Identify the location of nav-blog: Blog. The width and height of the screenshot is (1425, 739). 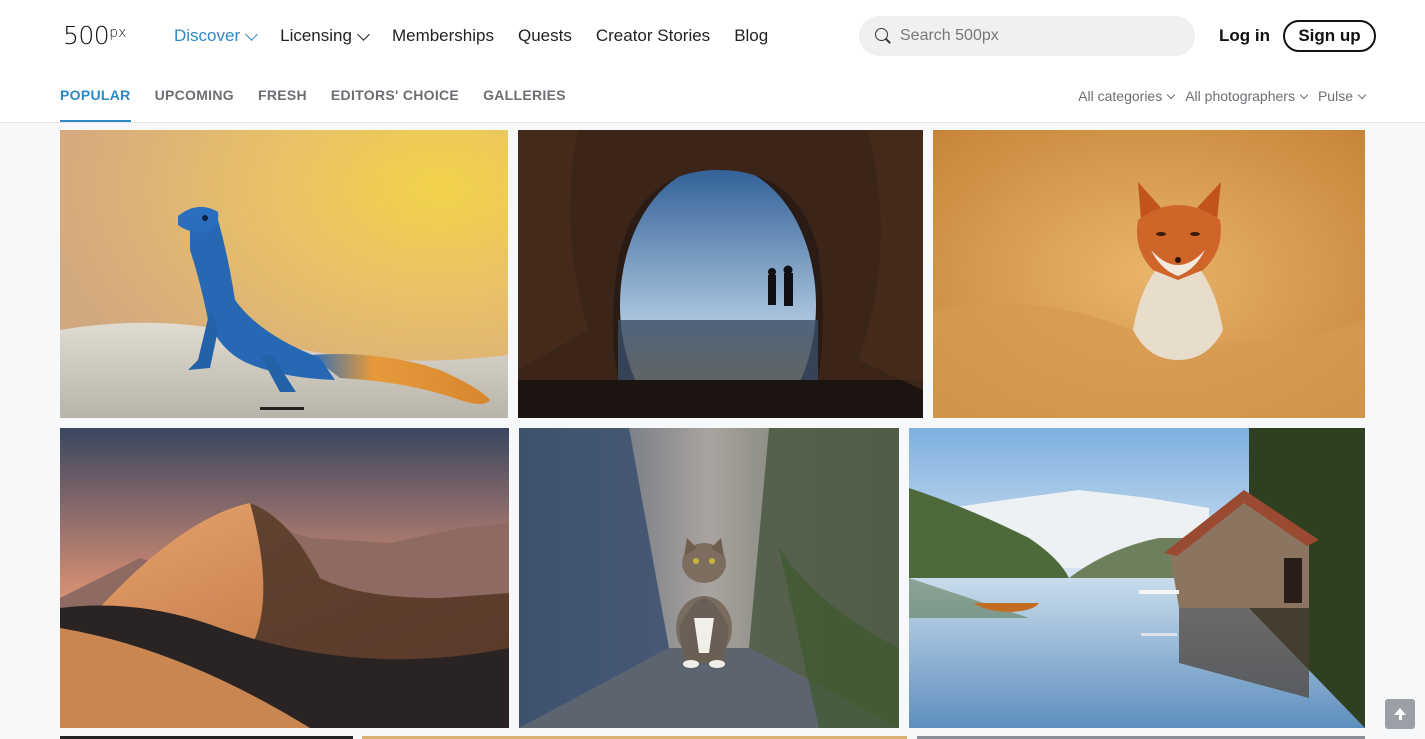
(751, 36).